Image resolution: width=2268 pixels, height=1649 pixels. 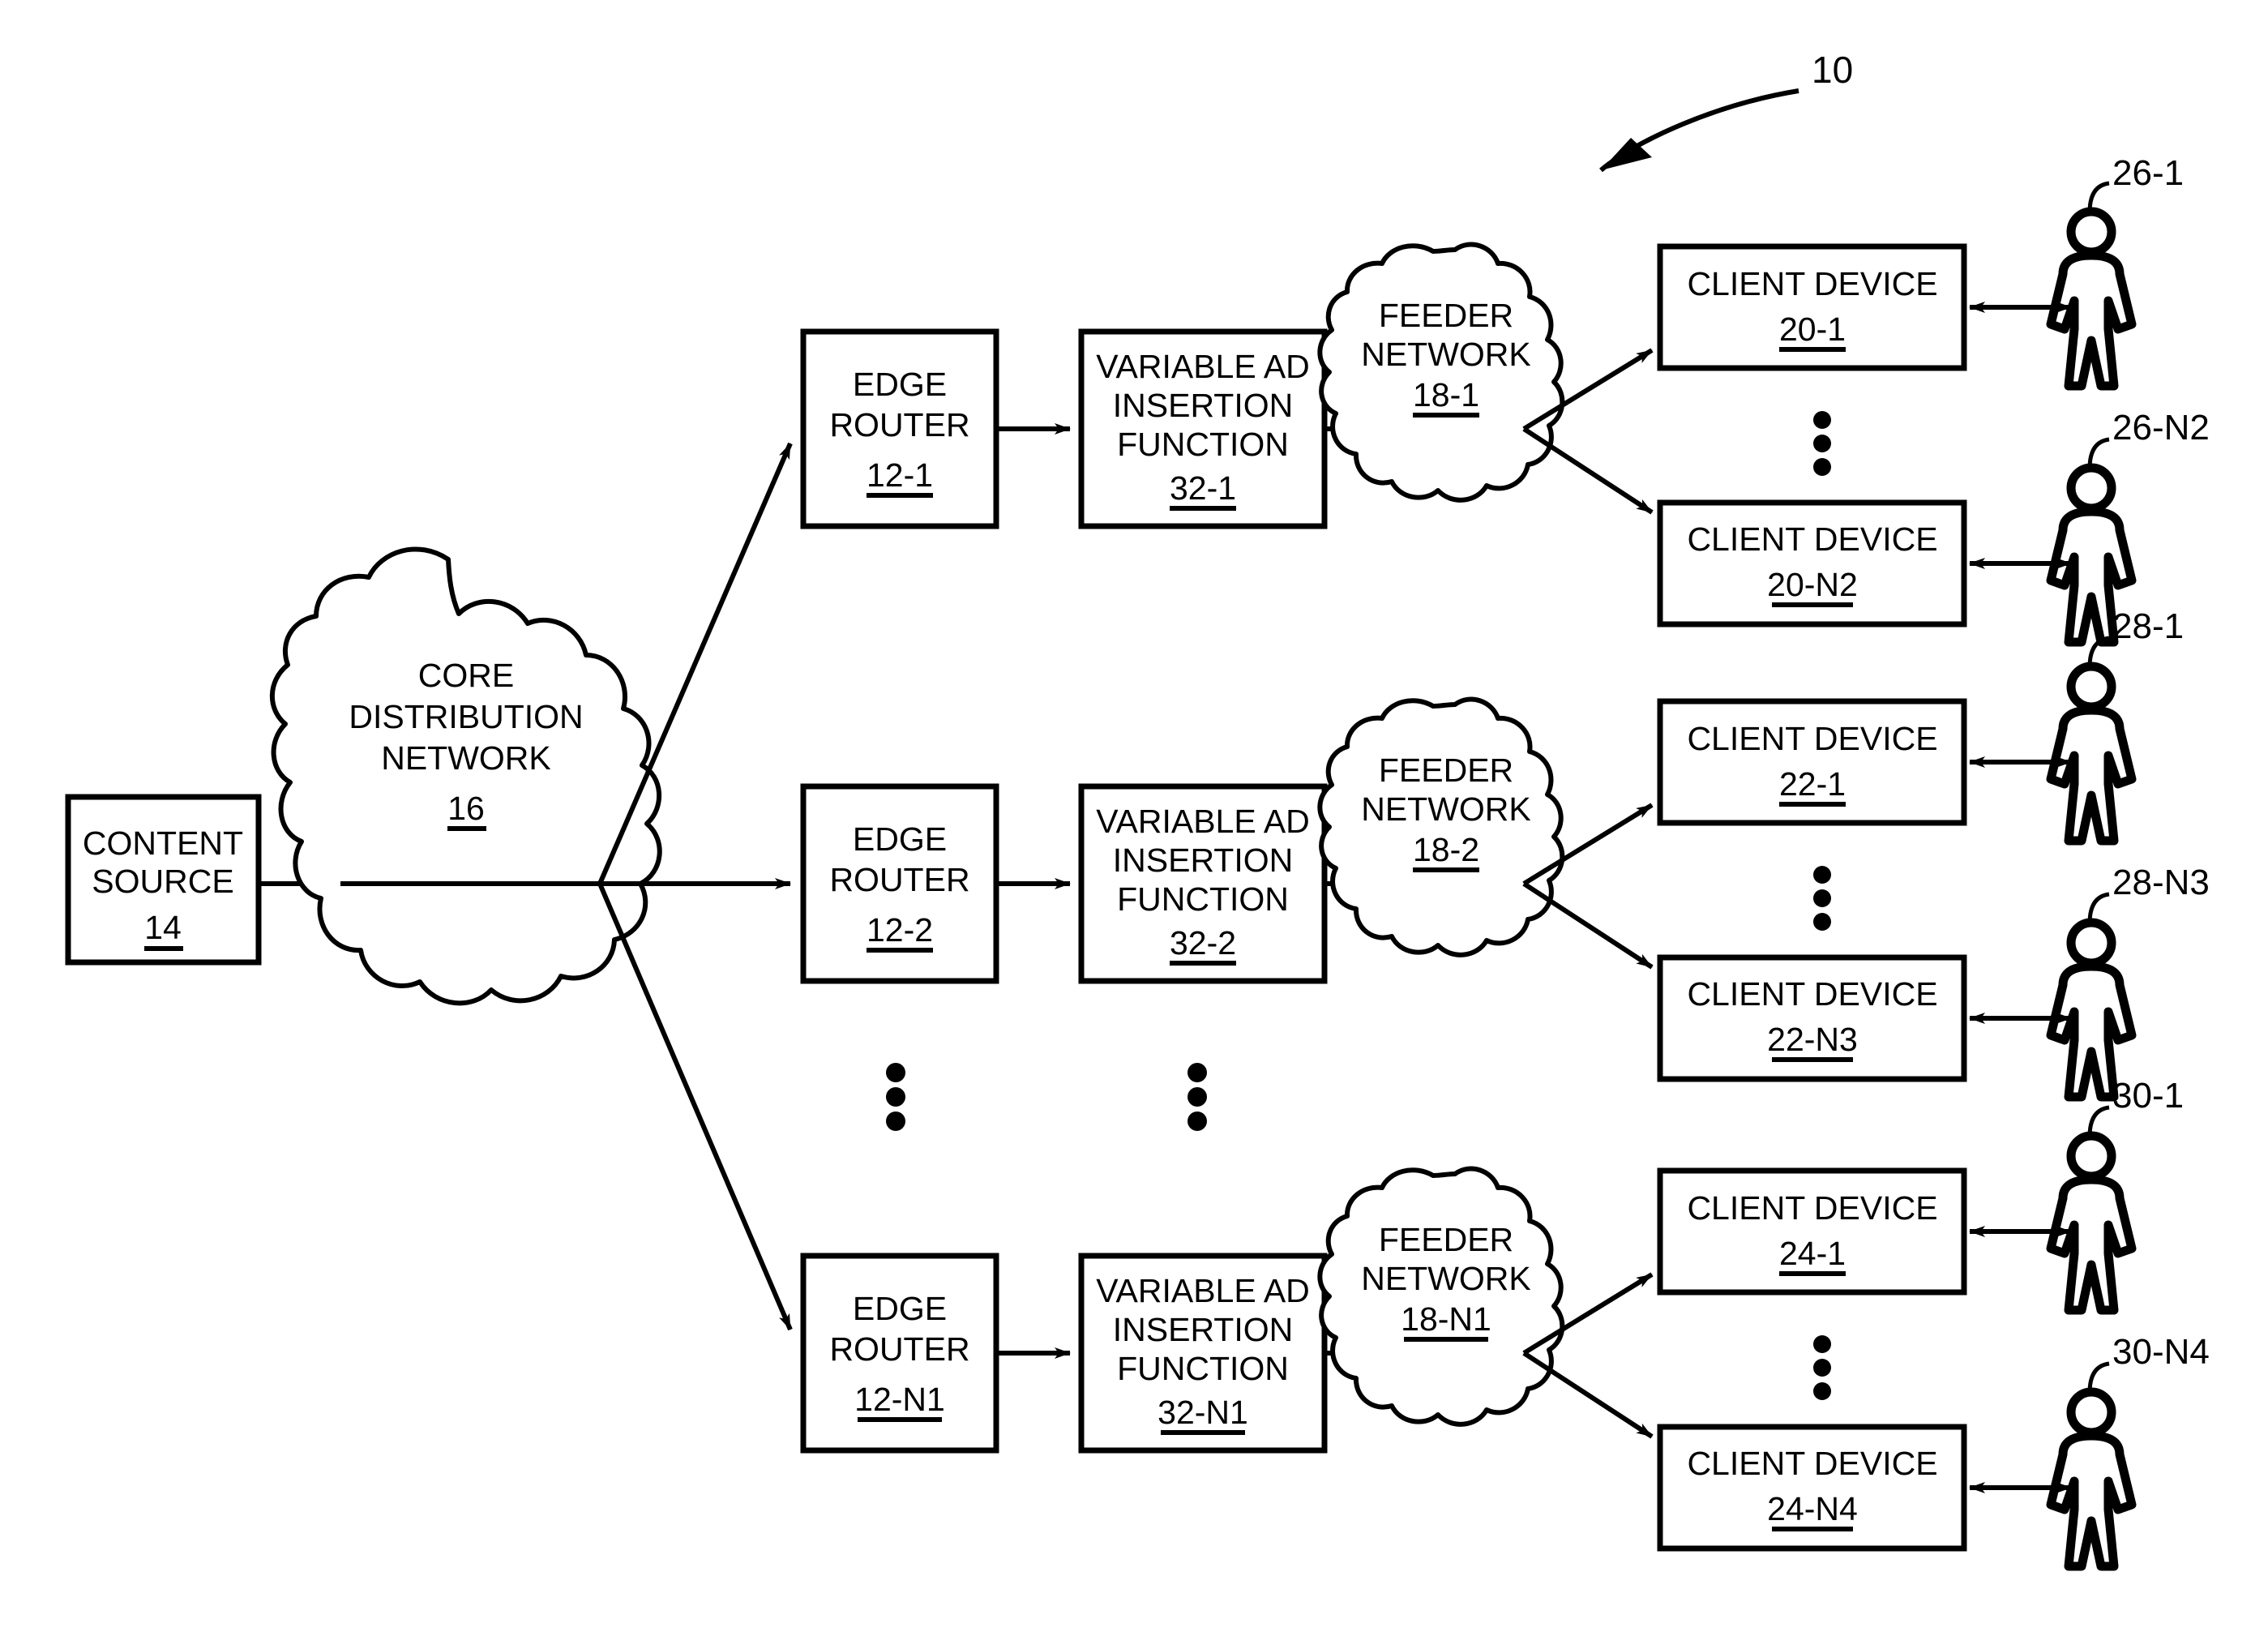 What do you see at coordinates (1197, 1097) in the screenshot?
I see `ad-insertion-column-ellipsis` at bounding box center [1197, 1097].